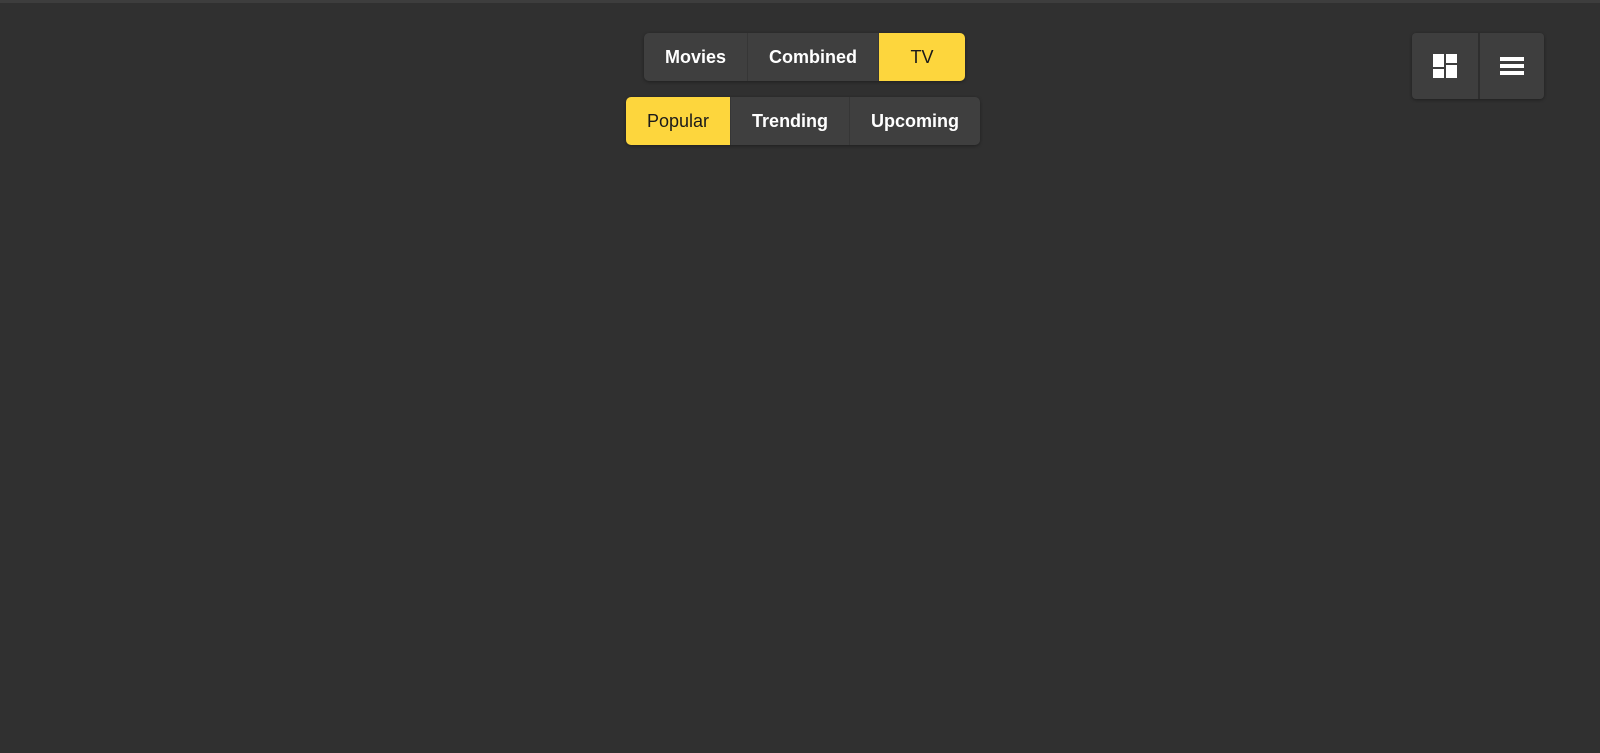 This screenshot has height=753, width=1600. I want to click on tab-popular: Popular, so click(679, 121).